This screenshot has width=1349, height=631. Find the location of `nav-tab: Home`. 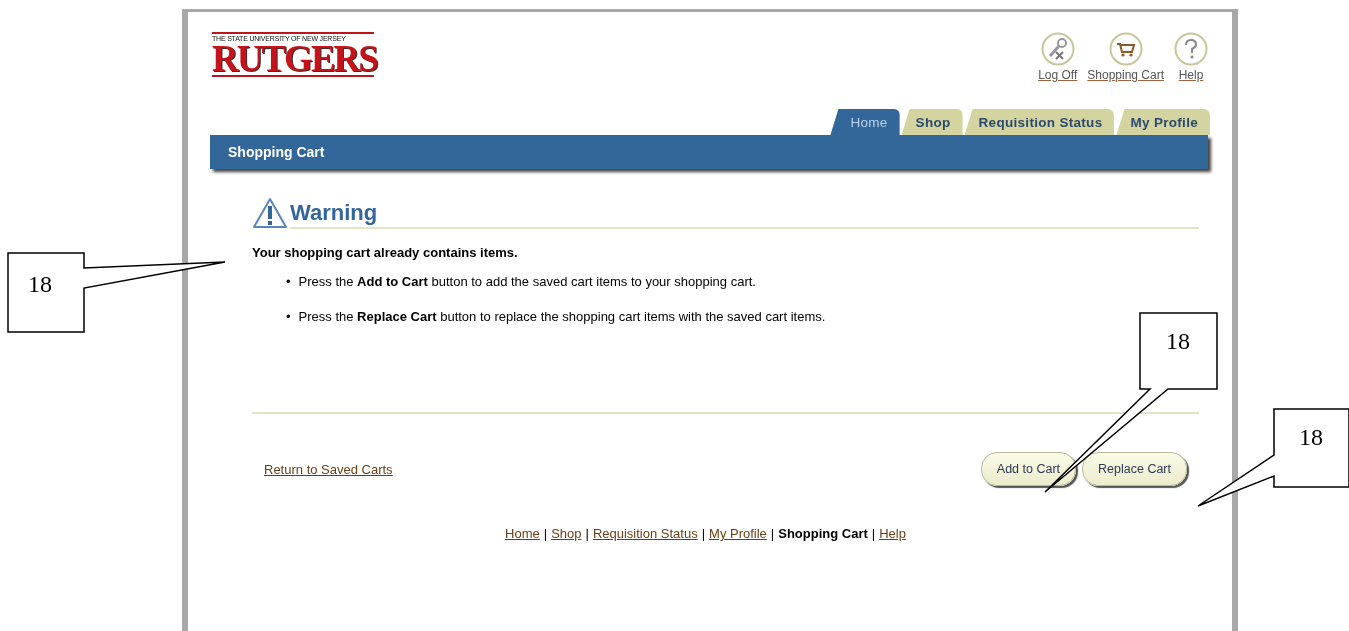

nav-tab: Home is located at coordinates (865, 122).